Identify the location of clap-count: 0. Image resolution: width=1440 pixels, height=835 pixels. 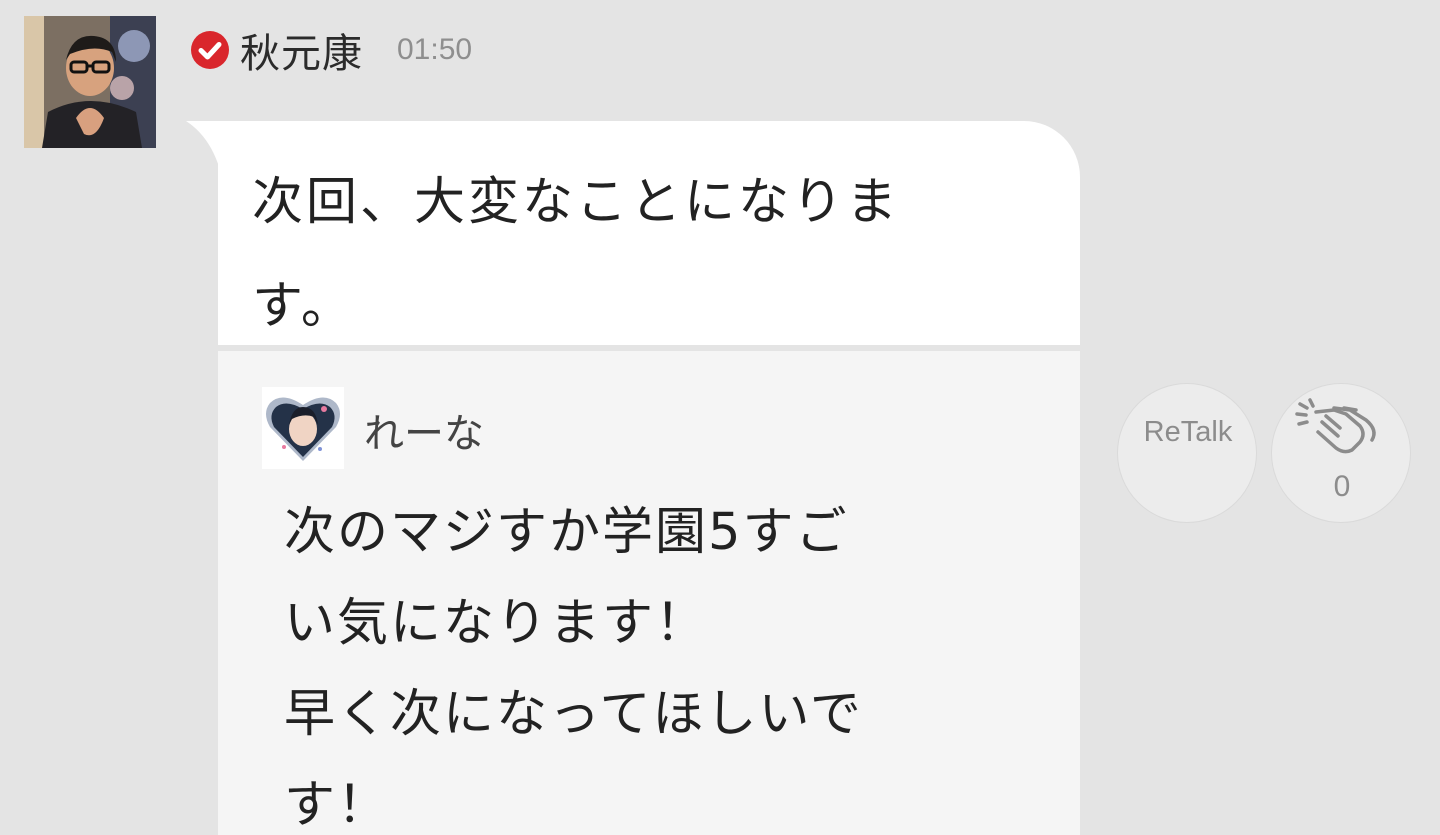
(1342, 486).